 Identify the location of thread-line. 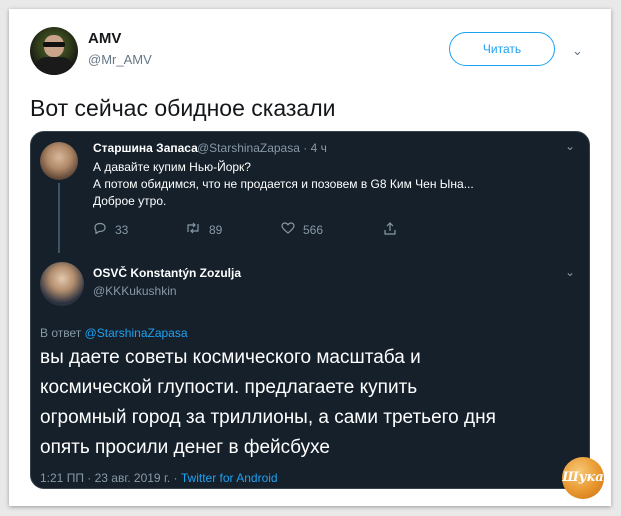
(59, 218).